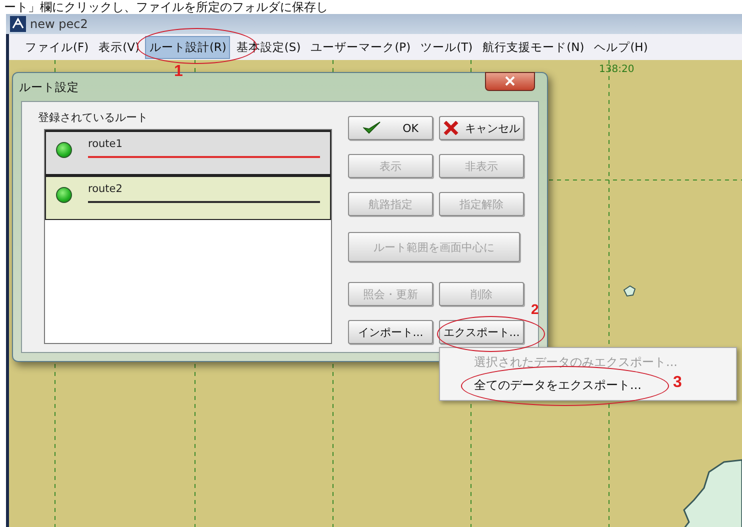  What do you see at coordinates (446, 47) in the screenshot?
I see `menu-item: ツール(T)` at bounding box center [446, 47].